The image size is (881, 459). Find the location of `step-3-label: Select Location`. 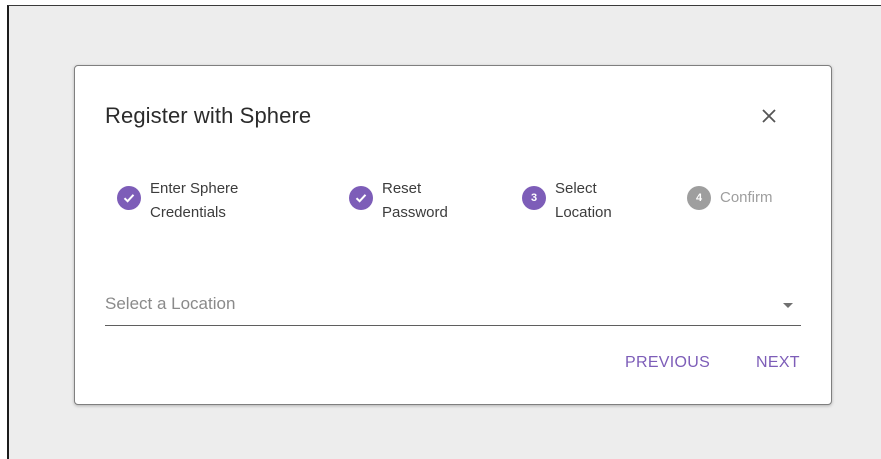

step-3-label: Select Location is located at coordinates (583, 200).